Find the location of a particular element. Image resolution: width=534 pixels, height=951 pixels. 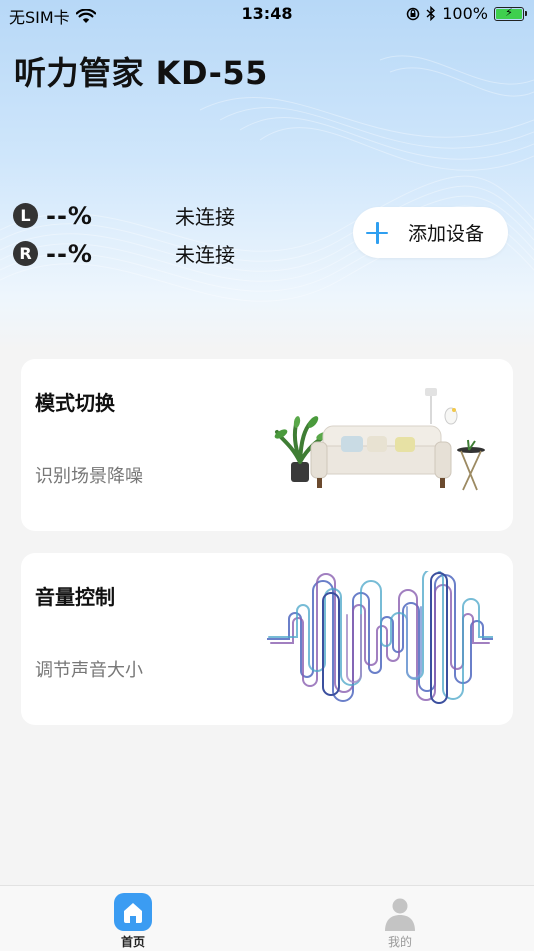

left-ear-badge: L is located at coordinates (25, 215).